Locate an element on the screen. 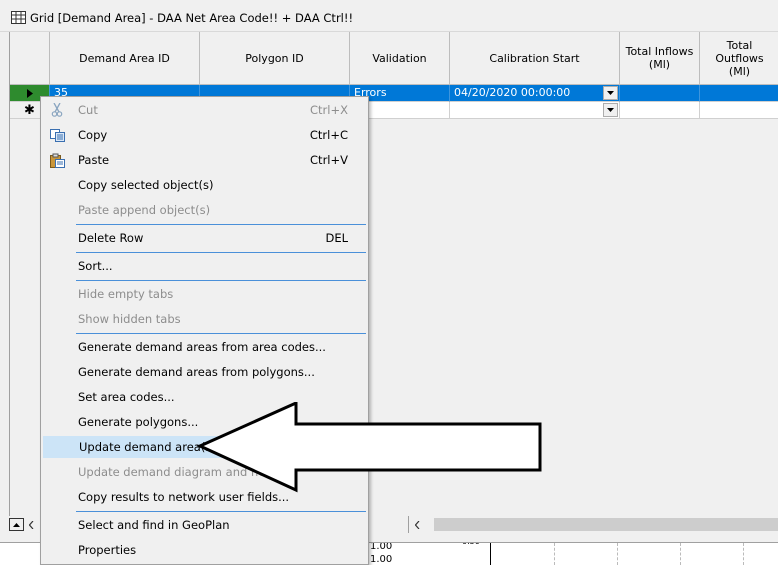 The image size is (778, 565). menu-item-properties: Properties is located at coordinates (204, 550).